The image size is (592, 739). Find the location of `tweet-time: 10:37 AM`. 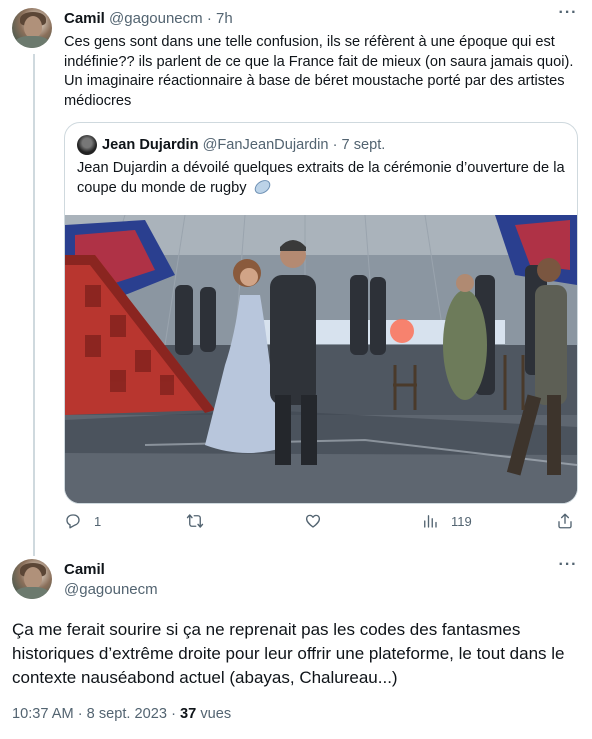

tweet-time: 10:37 AM is located at coordinates (43, 714).